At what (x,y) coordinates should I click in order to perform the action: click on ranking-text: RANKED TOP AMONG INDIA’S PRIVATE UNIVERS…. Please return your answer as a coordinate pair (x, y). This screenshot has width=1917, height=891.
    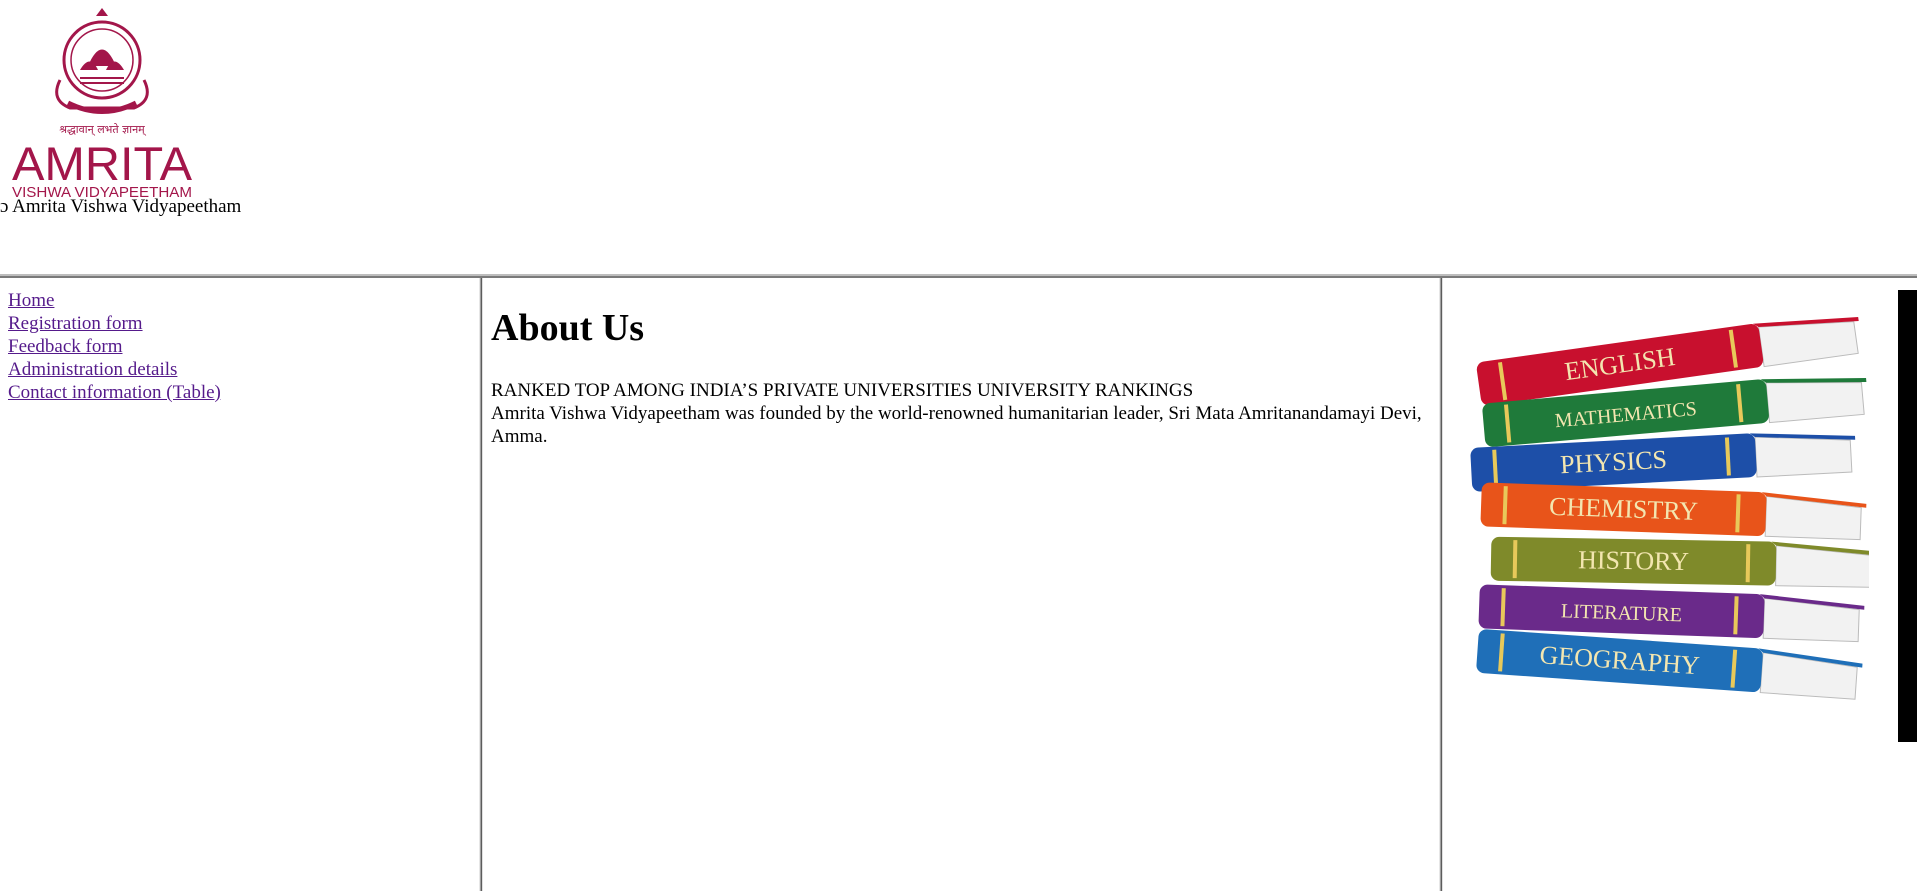
    Looking at the image, I should click on (842, 390).